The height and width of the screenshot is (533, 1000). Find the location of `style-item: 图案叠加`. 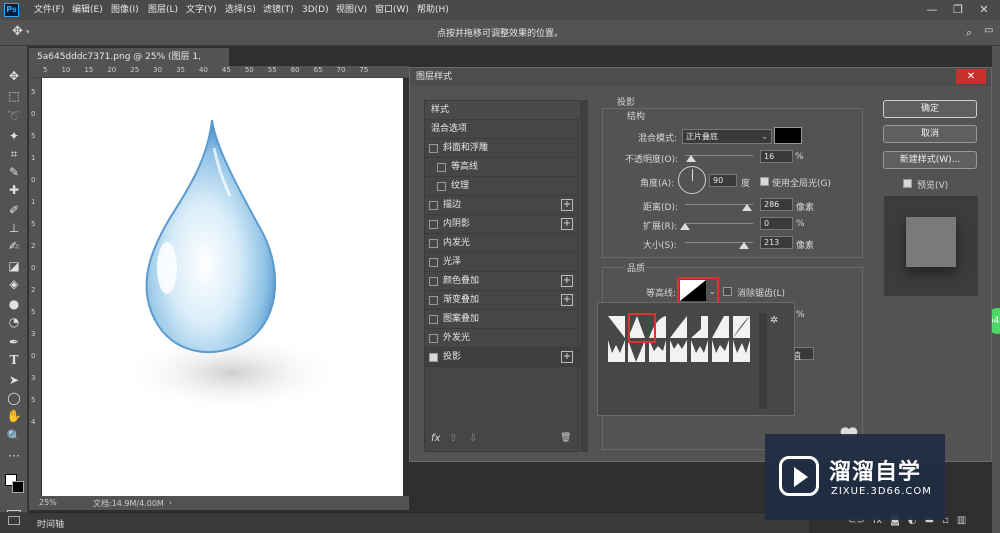

style-item: 图案叠加 is located at coordinates (502, 319).